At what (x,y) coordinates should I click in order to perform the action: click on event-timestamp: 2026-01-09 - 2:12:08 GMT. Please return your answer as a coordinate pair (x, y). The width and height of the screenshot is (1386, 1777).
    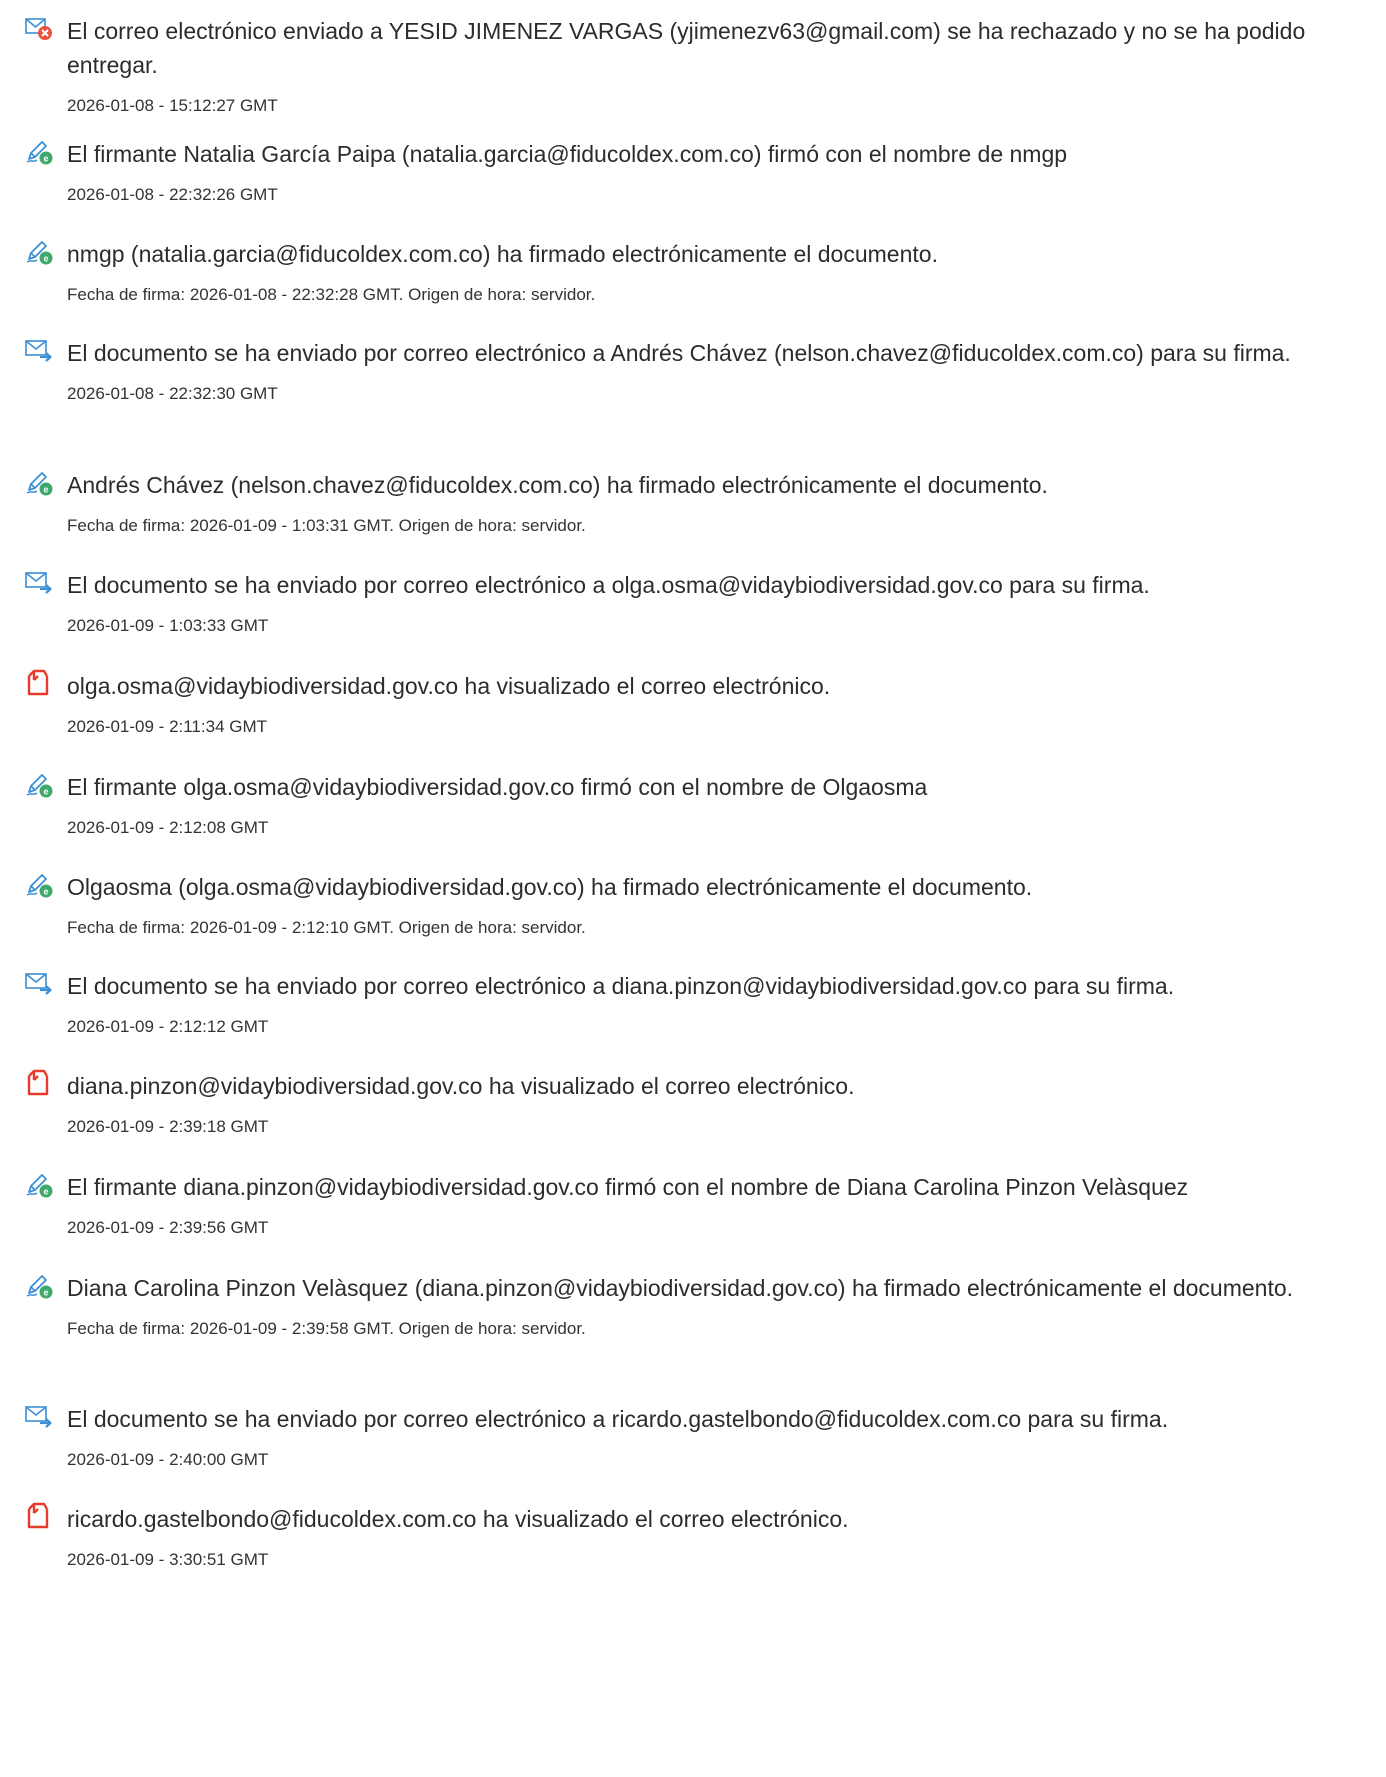
    Looking at the image, I should click on (168, 827).